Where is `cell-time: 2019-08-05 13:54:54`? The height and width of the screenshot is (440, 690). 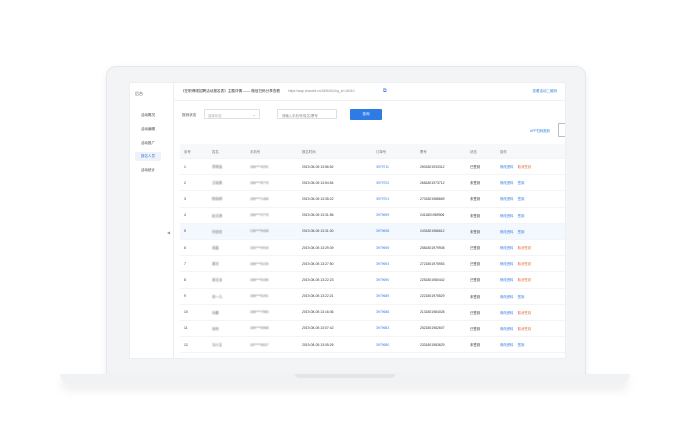 cell-time: 2019-08-05 13:54:54 is located at coordinates (335, 183).